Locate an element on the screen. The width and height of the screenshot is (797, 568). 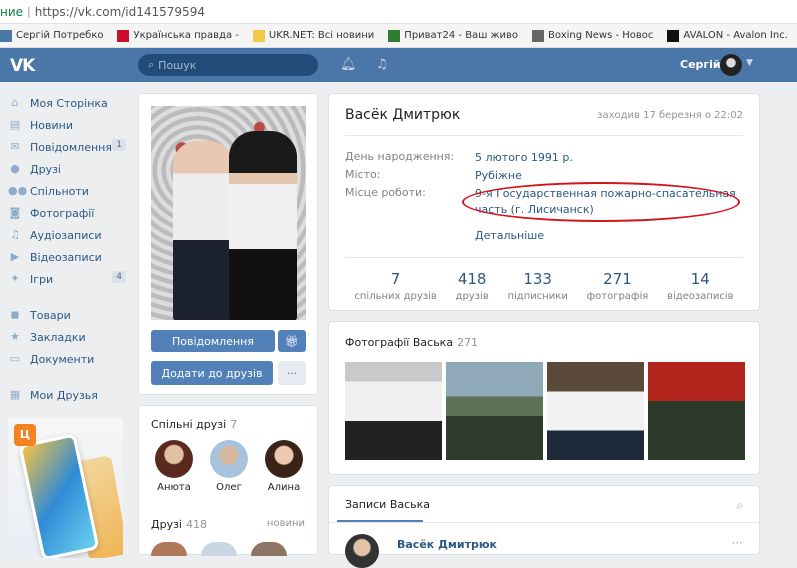
bookmark-label: Сергій Потребко is located at coordinates (60, 35).